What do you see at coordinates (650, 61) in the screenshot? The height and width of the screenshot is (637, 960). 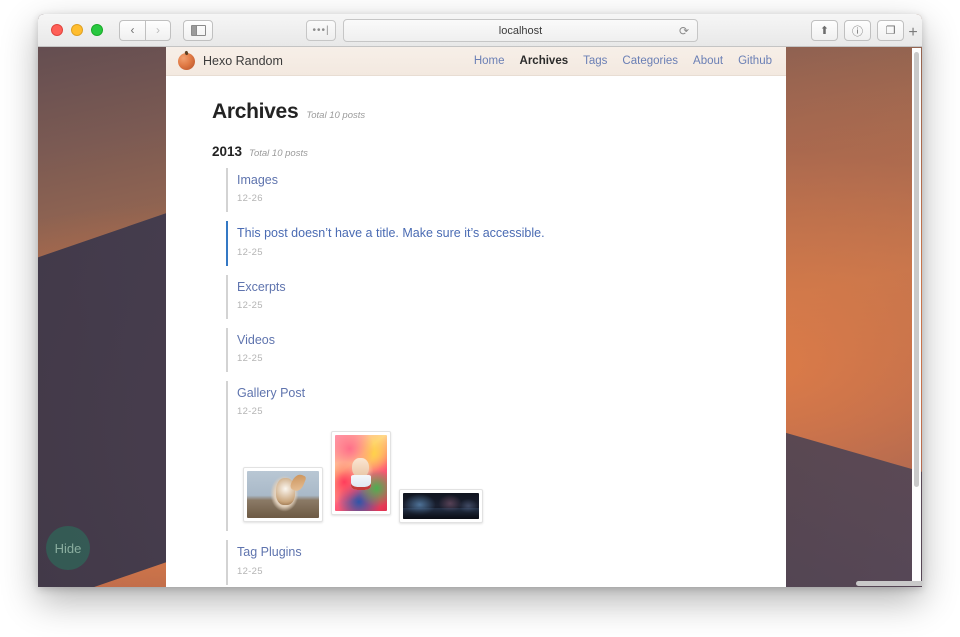 I see `nav-item-categories: Categories` at bounding box center [650, 61].